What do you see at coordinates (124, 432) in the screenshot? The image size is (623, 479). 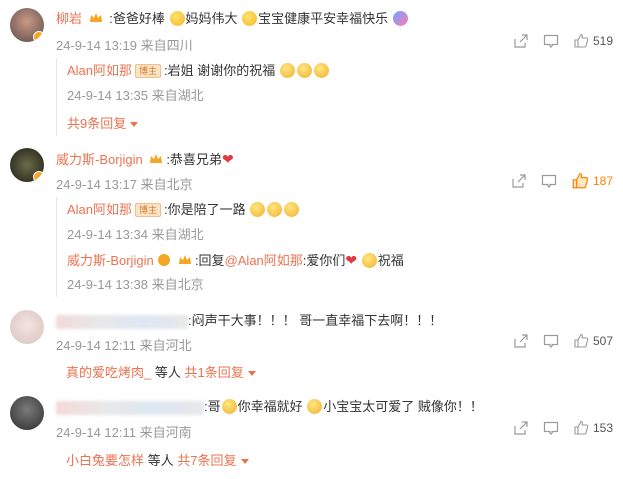 I see `comment-meta: 24-9-14 12:11 来自河南` at bounding box center [124, 432].